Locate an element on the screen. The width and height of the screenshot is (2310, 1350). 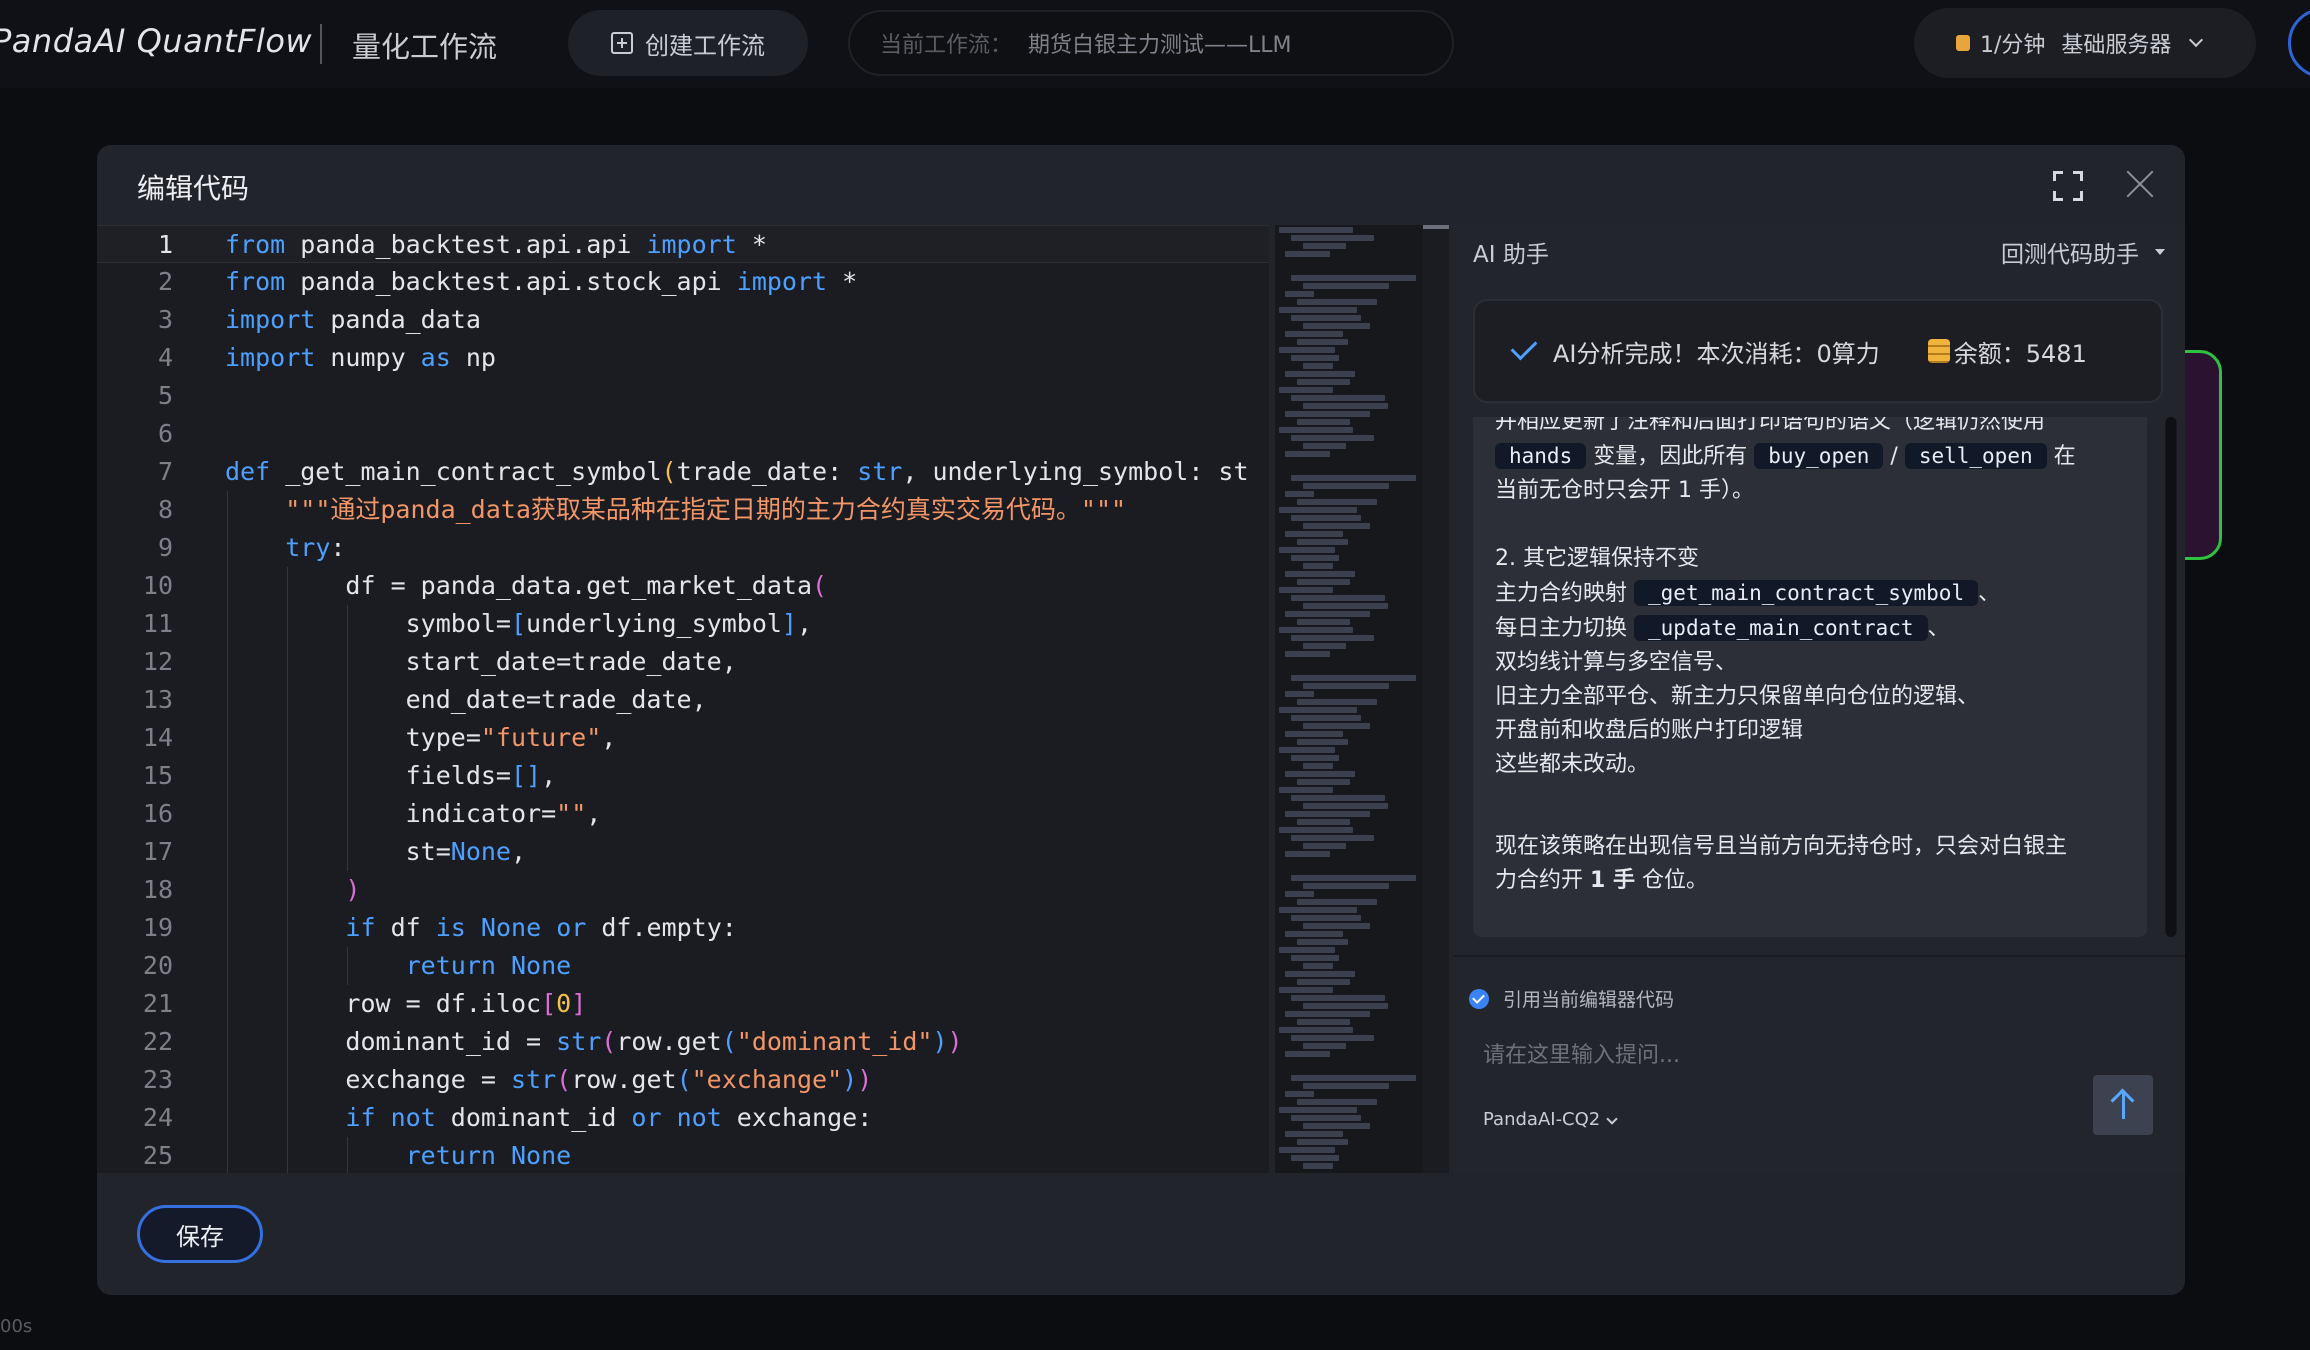
cite-editor-code-checkbox: 引用当前编辑器代码 is located at coordinates (1571, 998).